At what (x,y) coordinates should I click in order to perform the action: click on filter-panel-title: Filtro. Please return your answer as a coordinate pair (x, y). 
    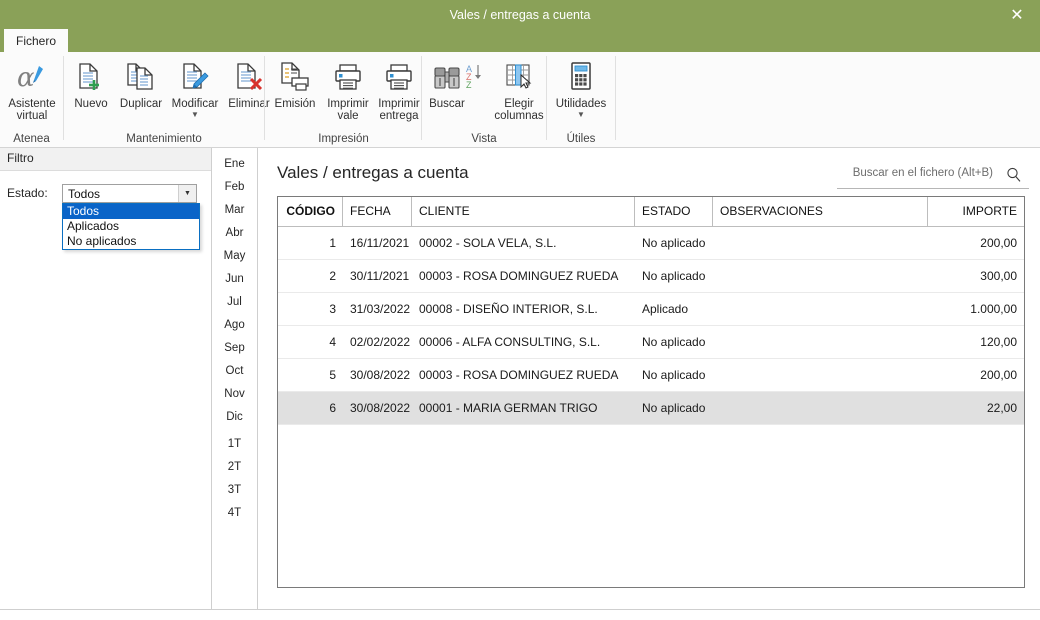
    Looking at the image, I should click on (20, 158).